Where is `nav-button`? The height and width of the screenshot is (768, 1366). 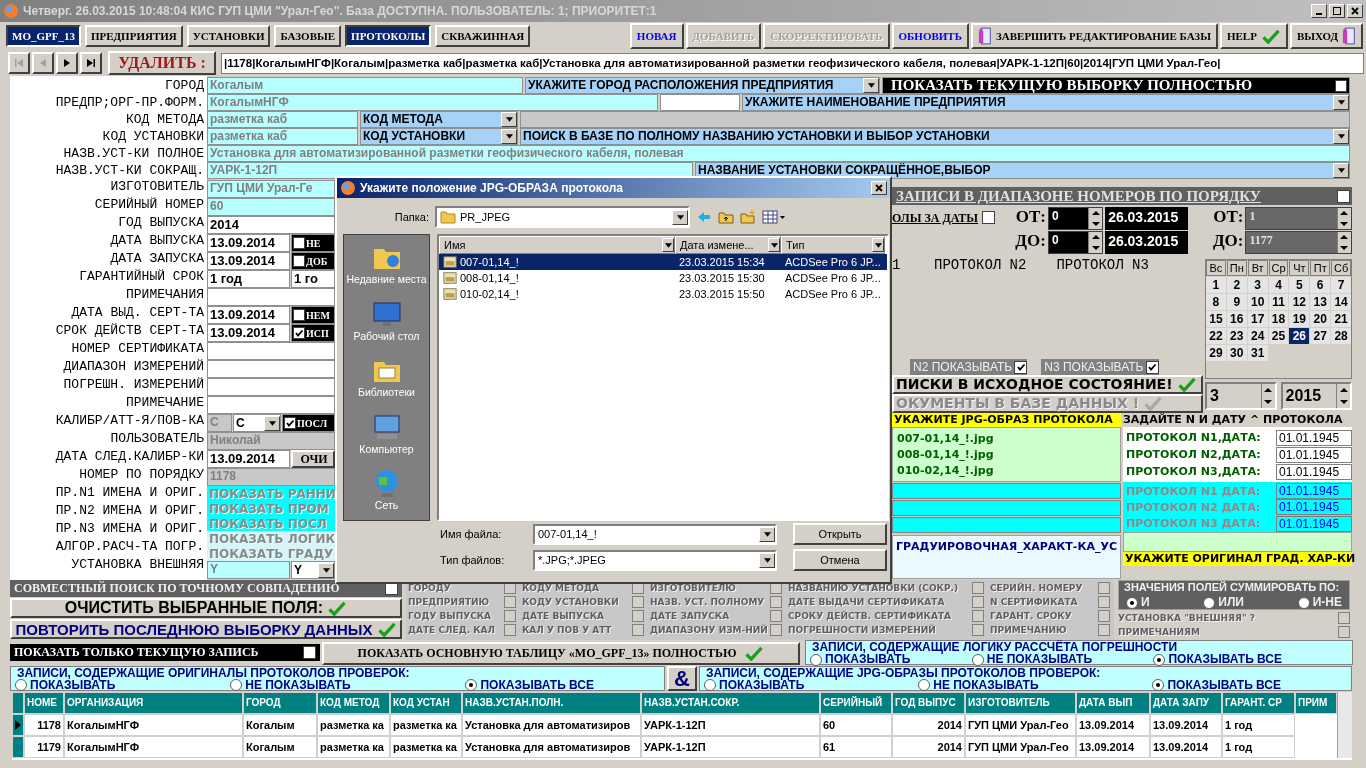
nav-button is located at coordinates (67, 63).